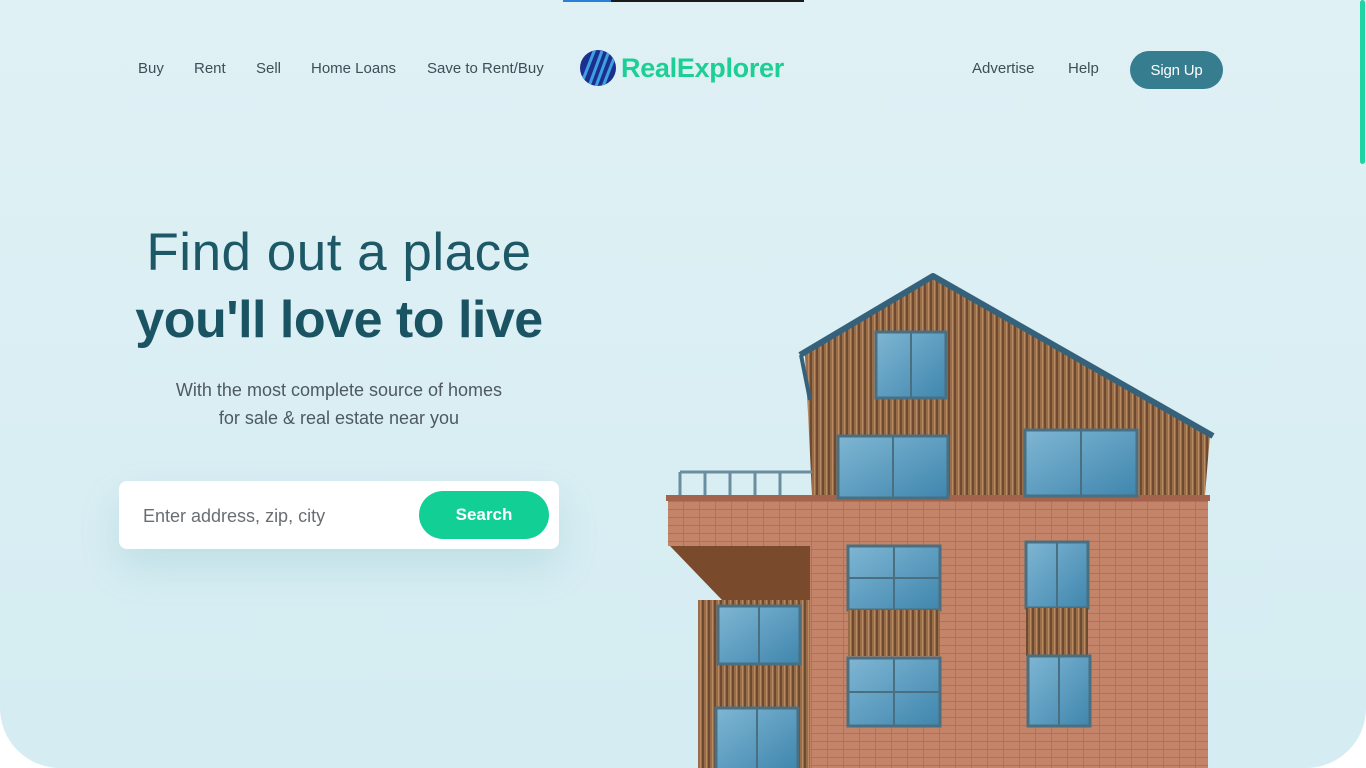  What do you see at coordinates (151, 68) in the screenshot?
I see `nav-buy: Buy` at bounding box center [151, 68].